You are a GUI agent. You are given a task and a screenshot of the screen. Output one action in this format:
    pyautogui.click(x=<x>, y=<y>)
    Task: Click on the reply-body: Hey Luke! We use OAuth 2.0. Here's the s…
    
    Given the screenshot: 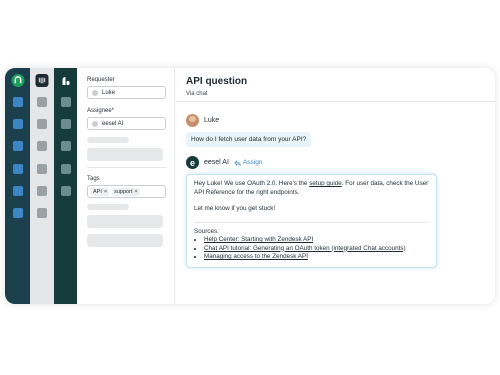 What is the action you would take?
    pyautogui.click(x=311, y=188)
    